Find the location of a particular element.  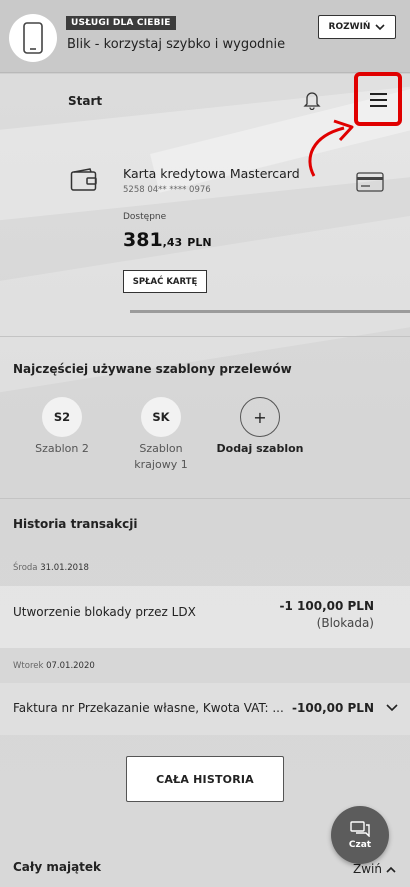

template-label-line2: krajowy 1 is located at coordinates (161, 464).